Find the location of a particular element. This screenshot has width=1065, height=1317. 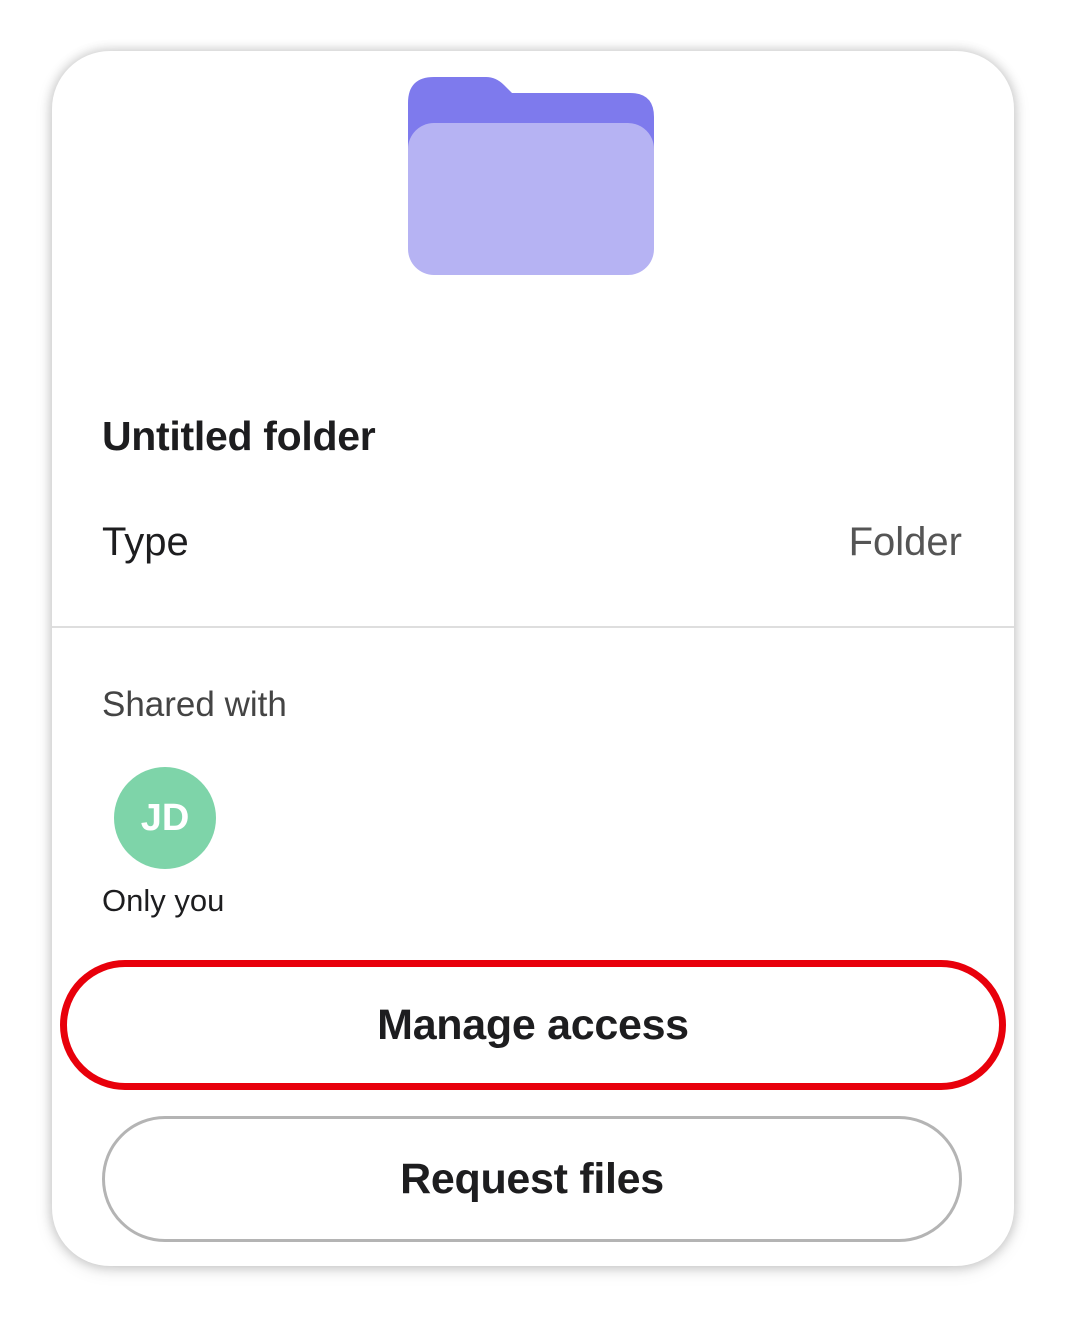

type-label: Type is located at coordinates (145, 542).